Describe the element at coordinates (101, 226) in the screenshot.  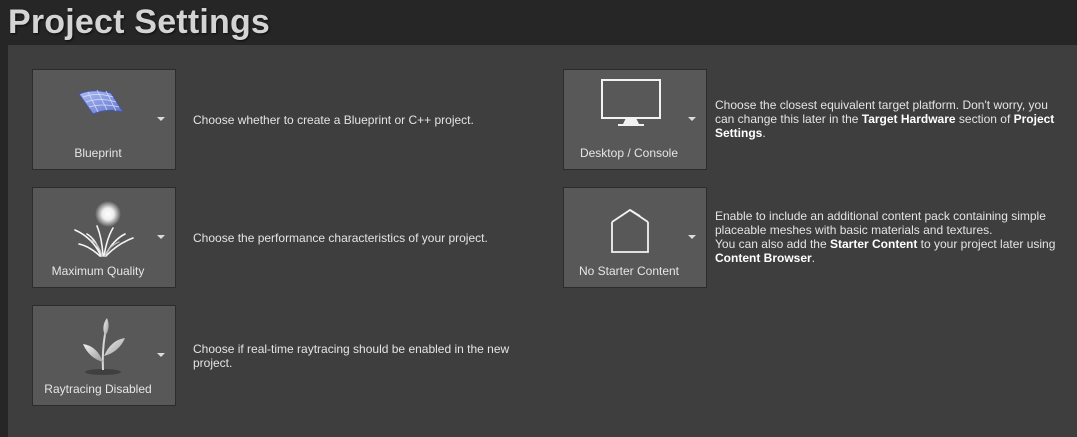
I see `maximum-quality-icon` at that location.